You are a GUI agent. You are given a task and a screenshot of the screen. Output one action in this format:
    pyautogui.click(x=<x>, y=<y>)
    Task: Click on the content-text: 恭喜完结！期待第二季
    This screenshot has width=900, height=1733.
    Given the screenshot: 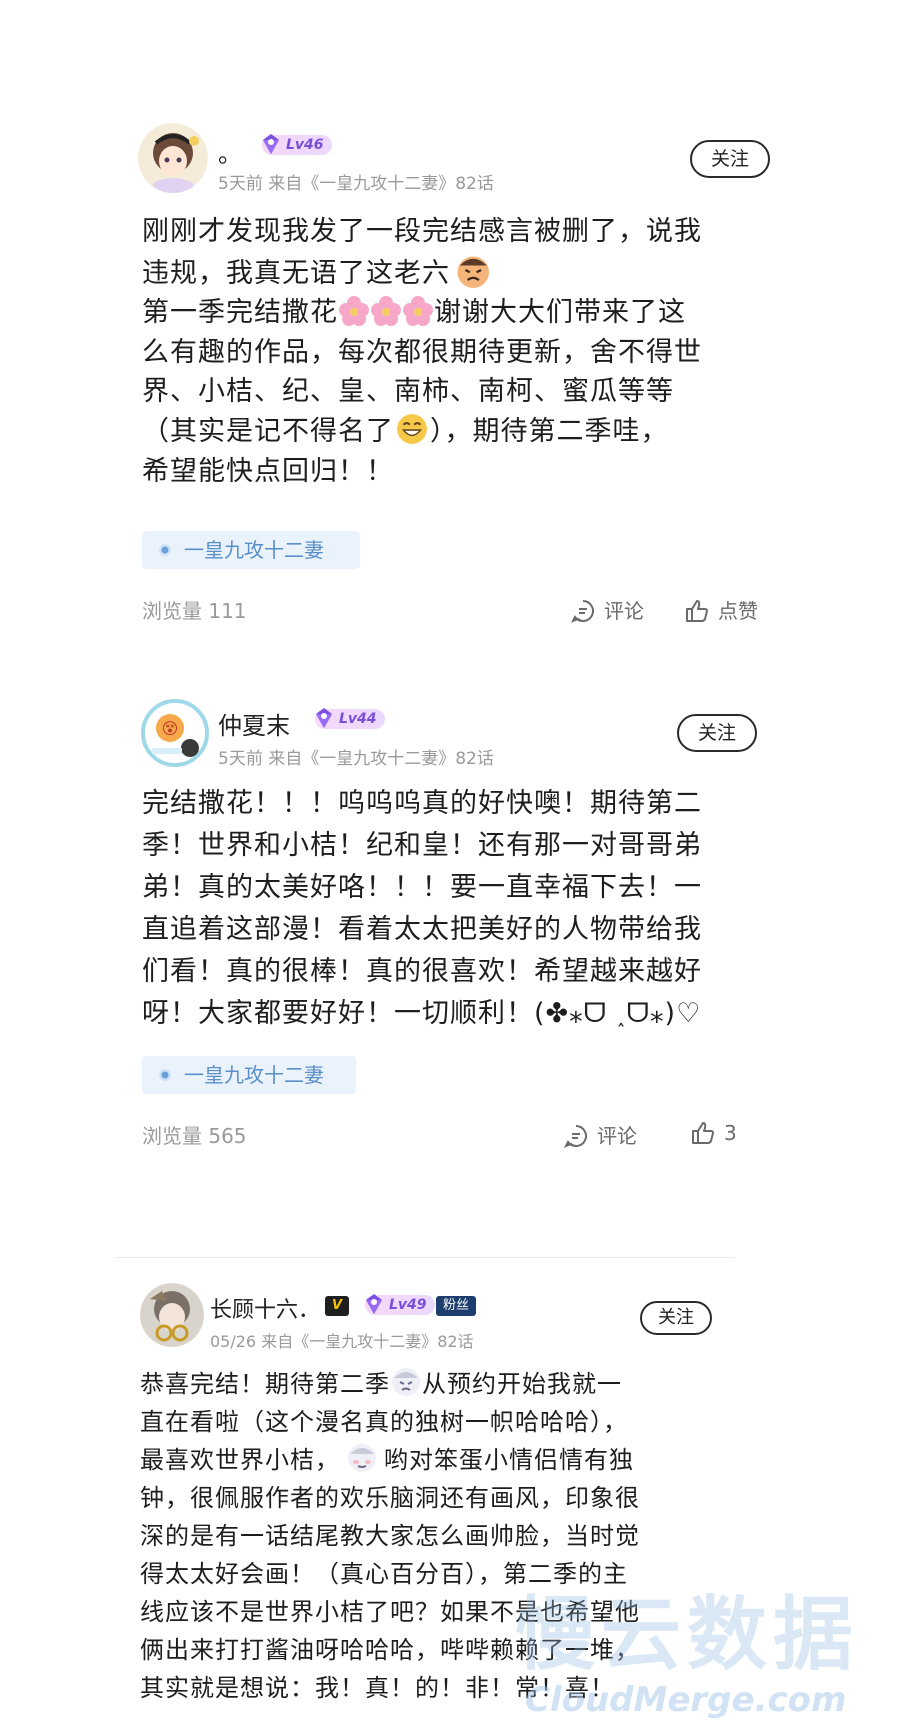 What is the action you would take?
    pyautogui.click(x=265, y=1384)
    